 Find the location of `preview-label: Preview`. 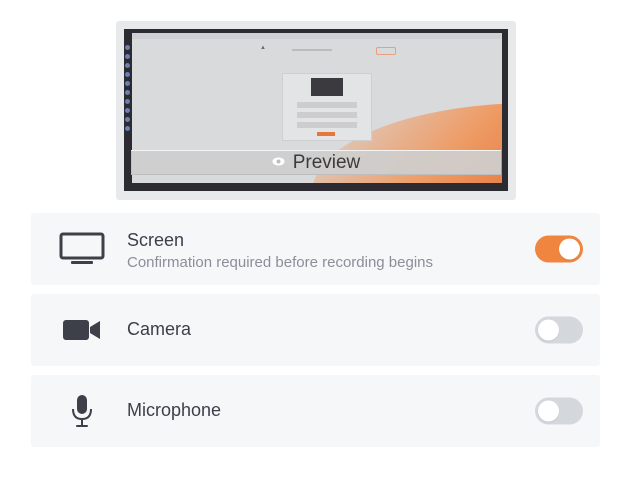

preview-label: Preview is located at coordinates (326, 162).